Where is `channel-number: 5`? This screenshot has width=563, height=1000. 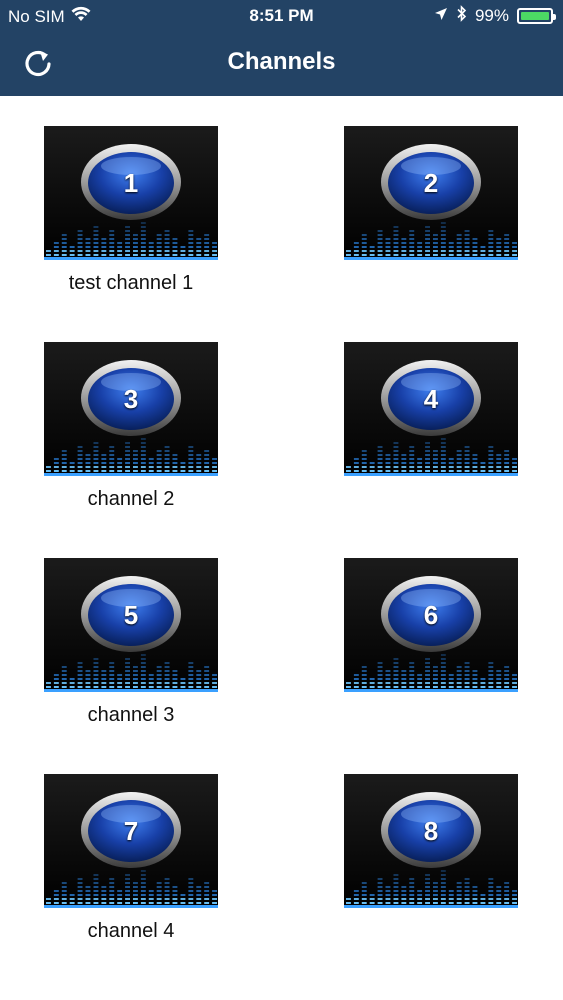 channel-number: 5 is located at coordinates (131, 615).